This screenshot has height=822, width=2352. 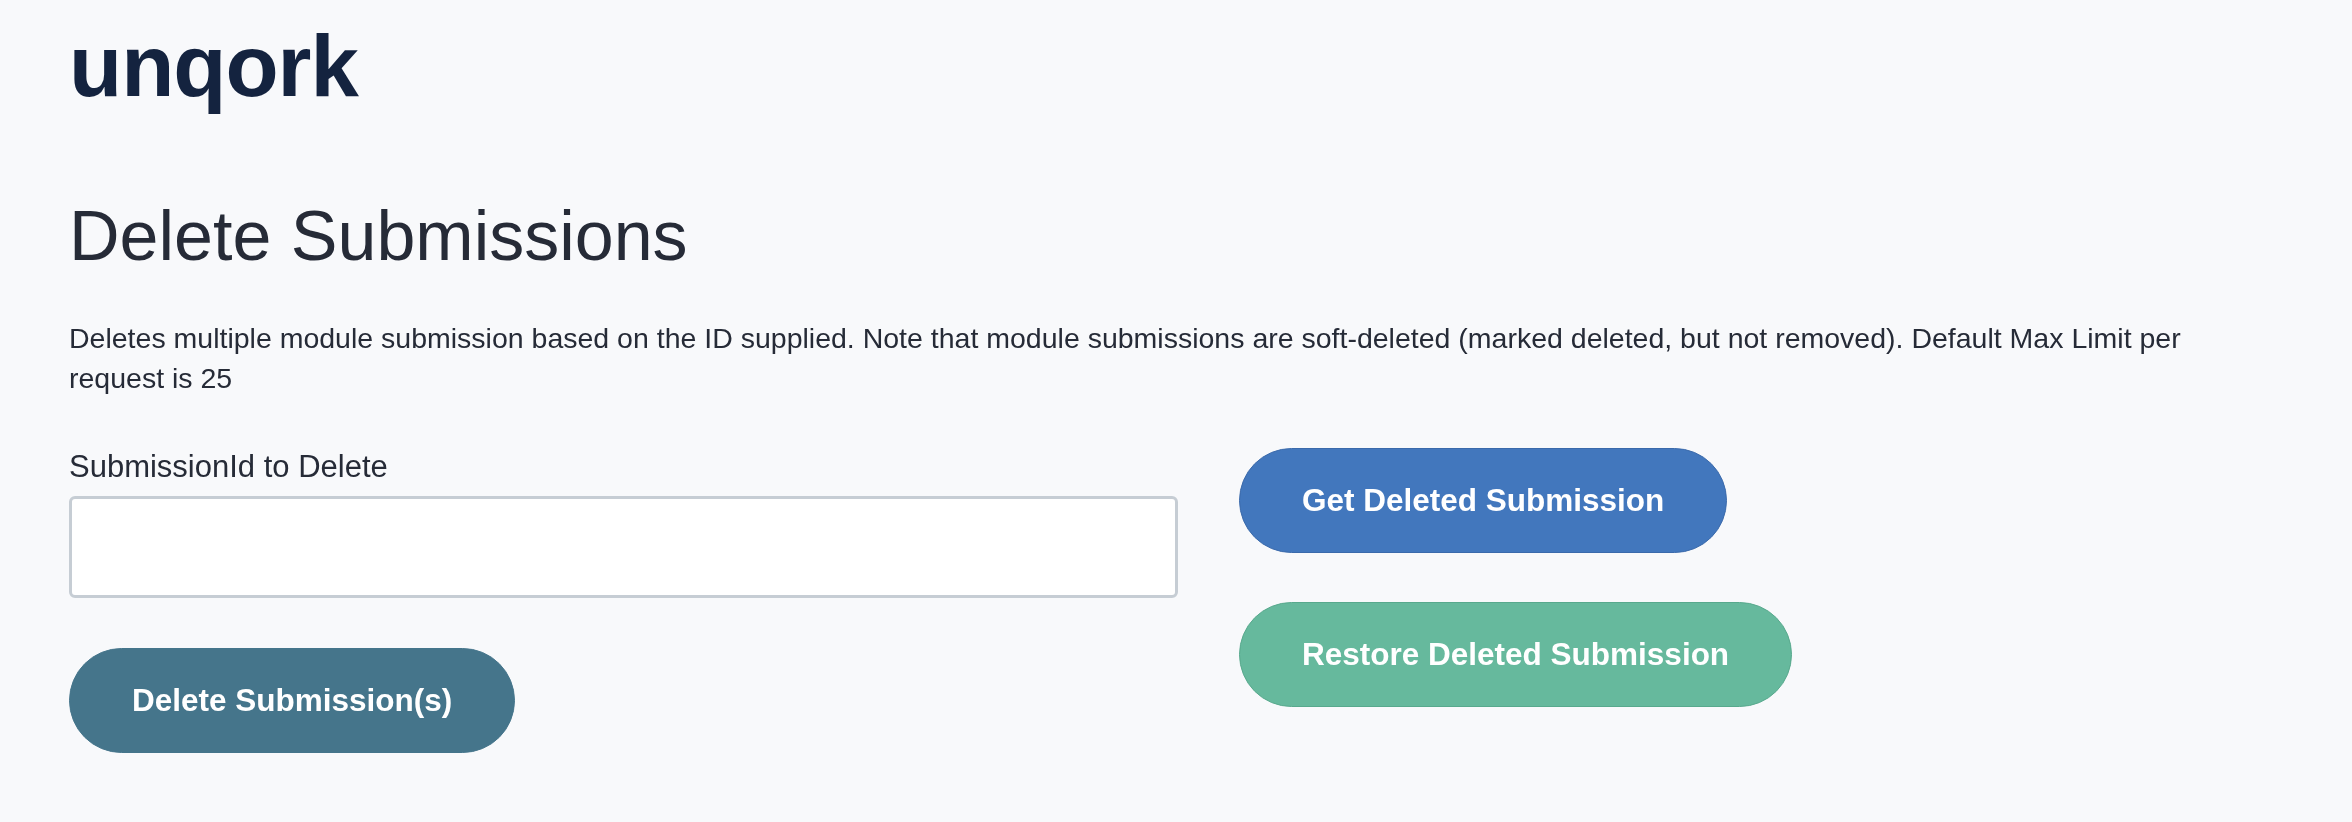 I want to click on restore-button: Restore Deleted Submission, so click(x=1516, y=655).